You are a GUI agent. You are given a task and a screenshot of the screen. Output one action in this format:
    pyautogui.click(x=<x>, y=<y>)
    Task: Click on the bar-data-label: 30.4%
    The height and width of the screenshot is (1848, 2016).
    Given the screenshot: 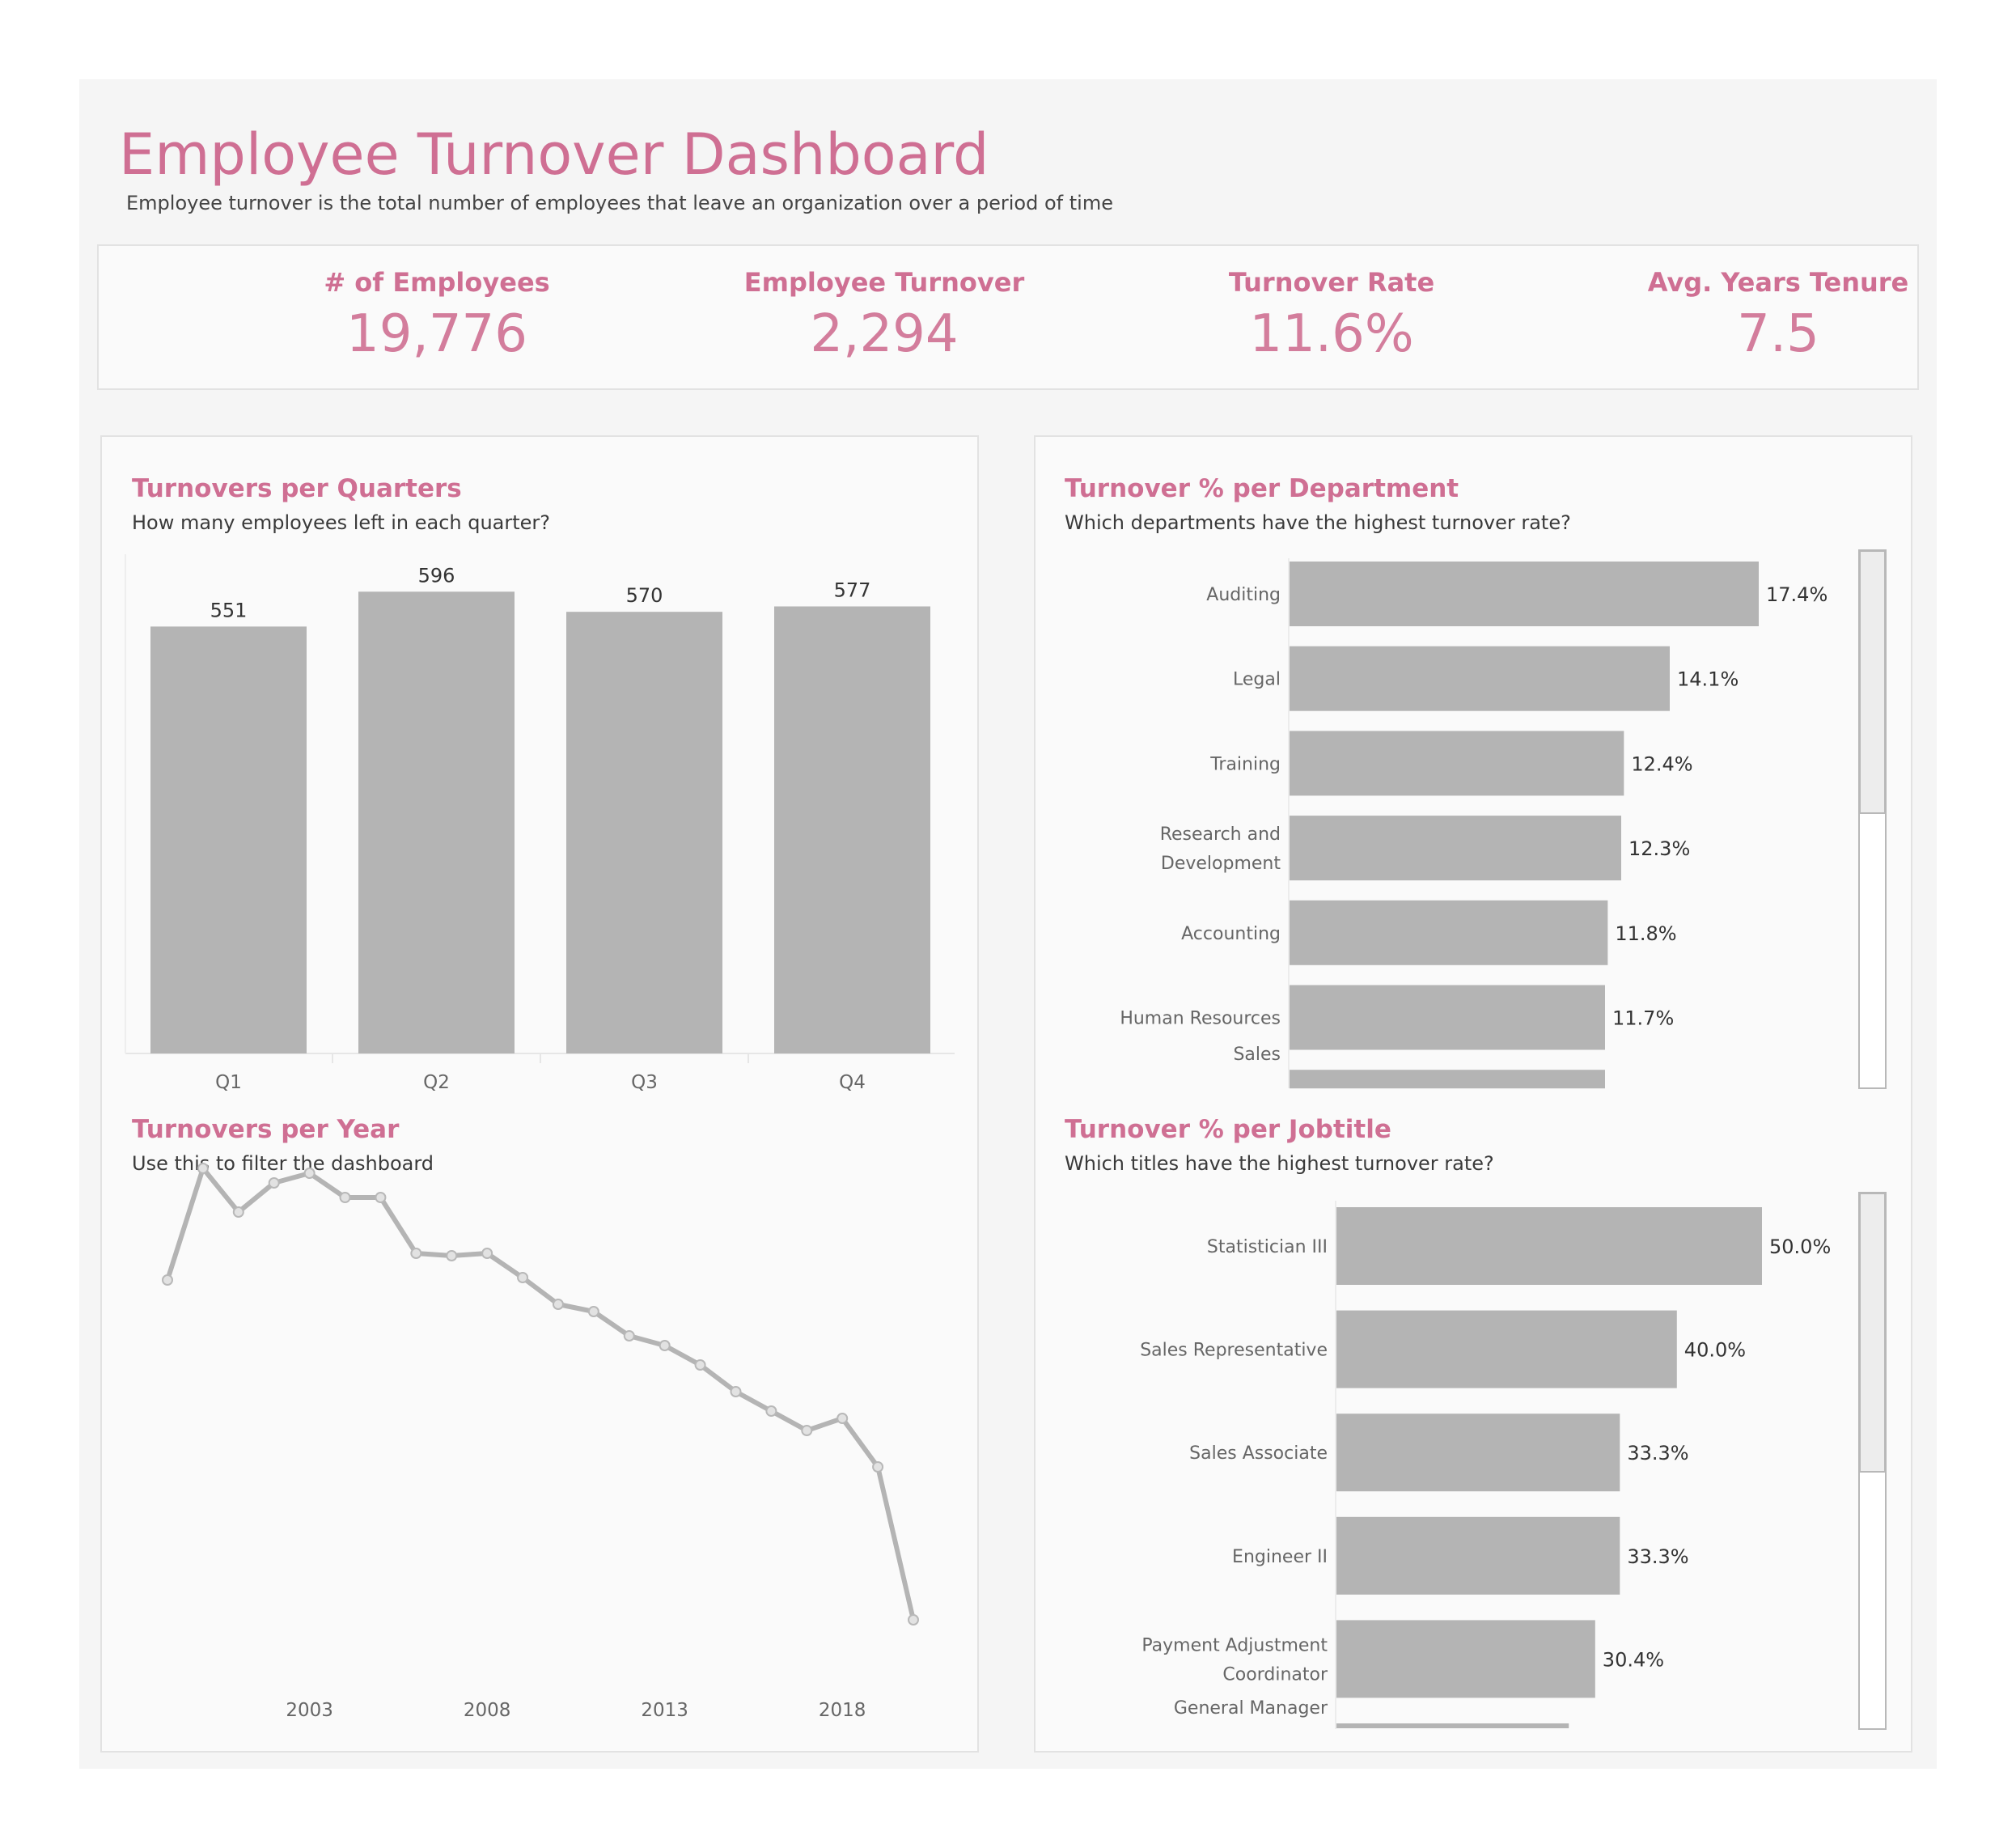 What is the action you would take?
    pyautogui.click(x=1633, y=1659)
    